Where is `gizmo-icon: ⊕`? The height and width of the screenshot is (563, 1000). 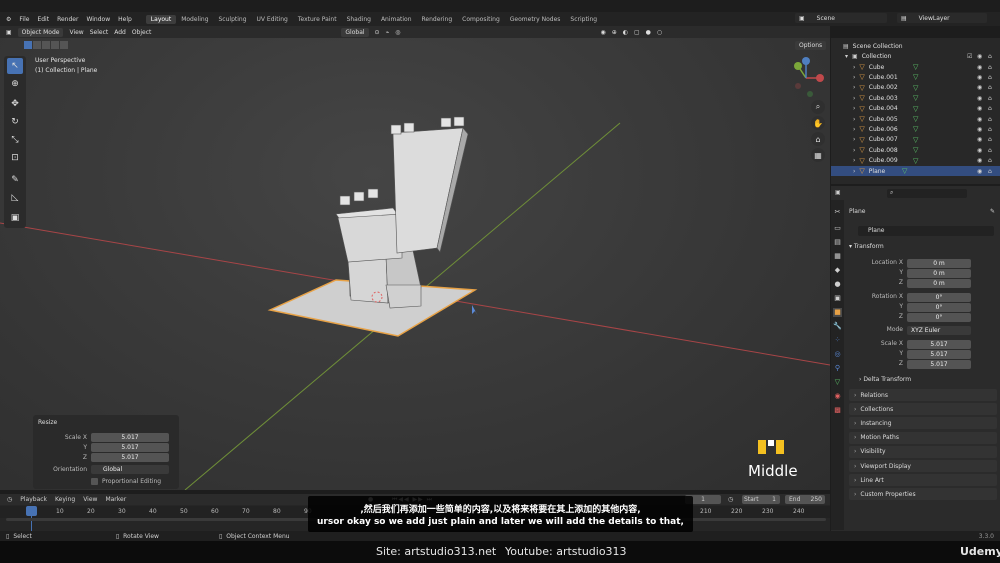
gizmo-icon: ⊕ is located at coordinates (614, 32).